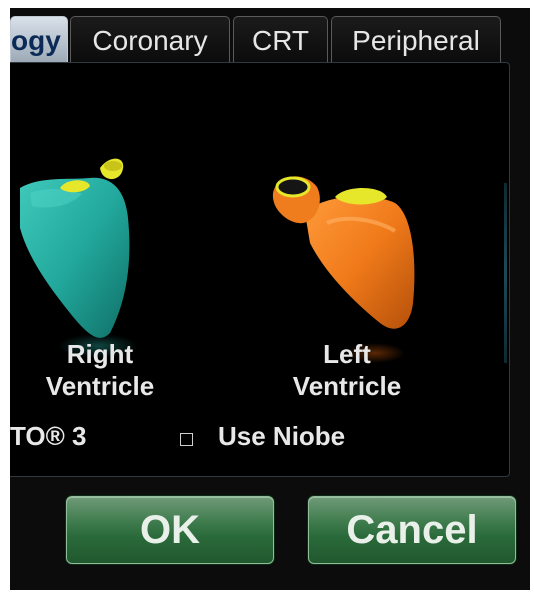 This screenshot has height=598, width=534. What do you see at coordinates (347, 354) in the screenshot?
I see `left-ventricle-line1: Left` at bounding box center [347, 354].